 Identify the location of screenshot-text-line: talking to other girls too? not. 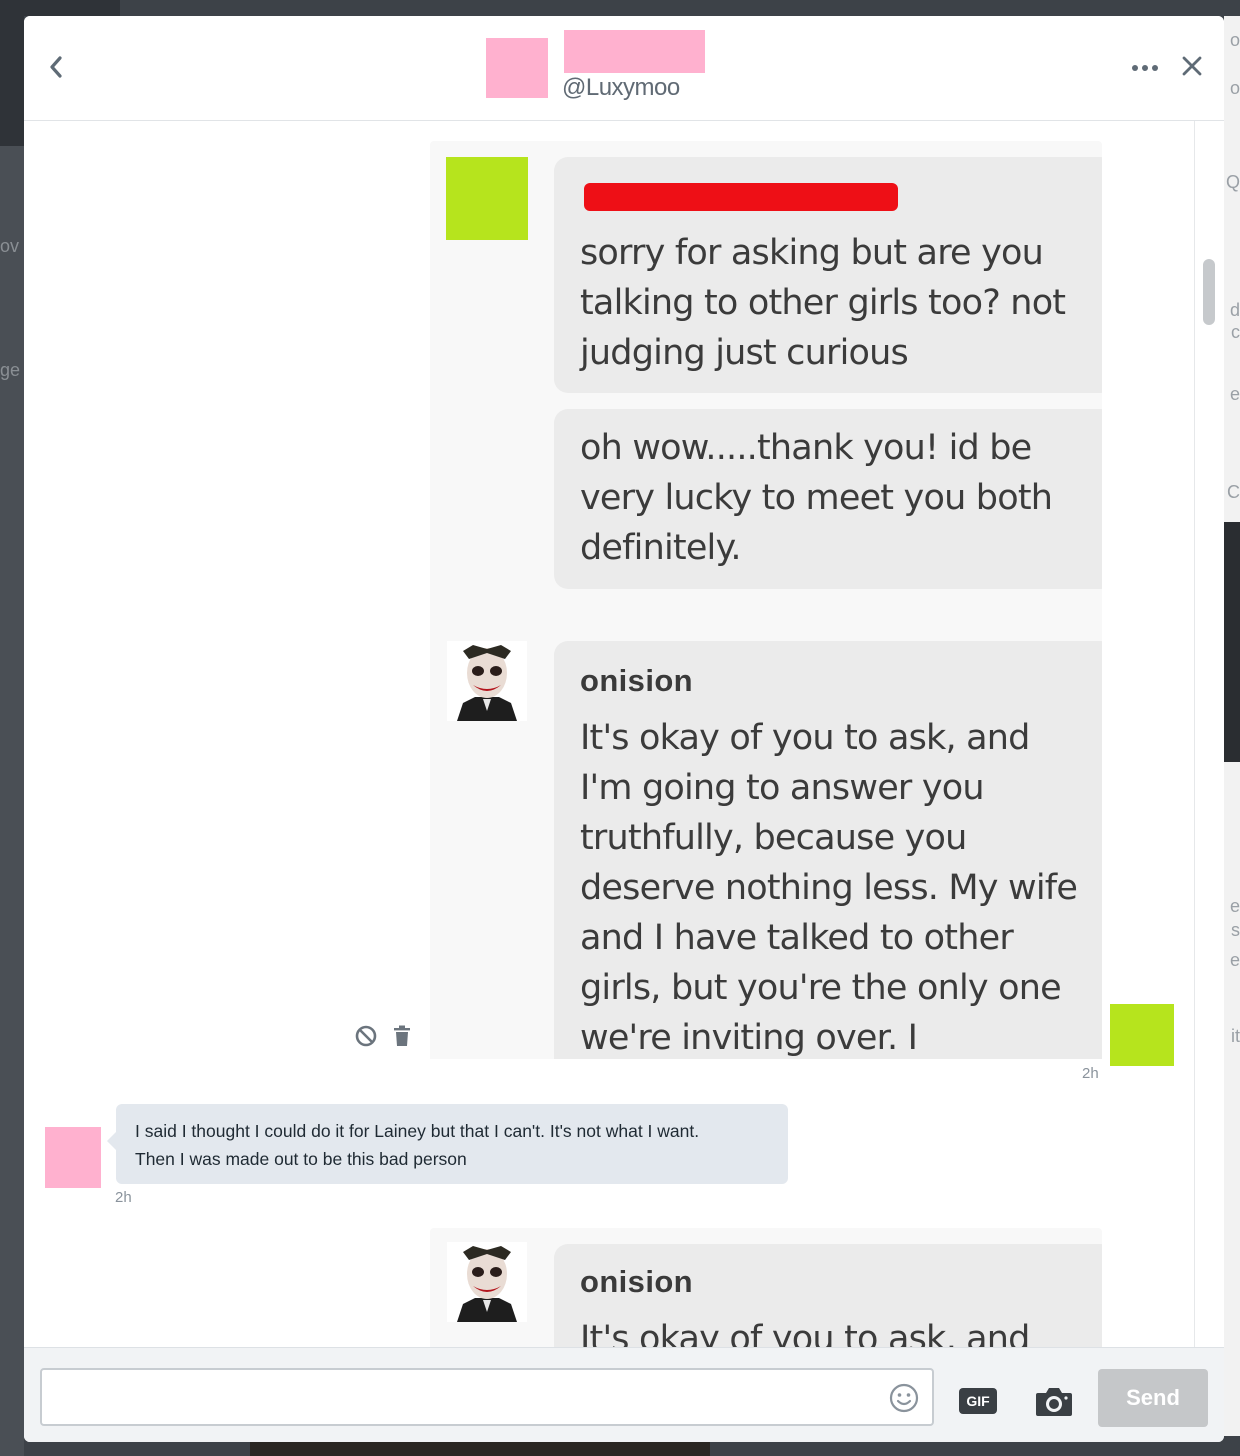
(823, 303).